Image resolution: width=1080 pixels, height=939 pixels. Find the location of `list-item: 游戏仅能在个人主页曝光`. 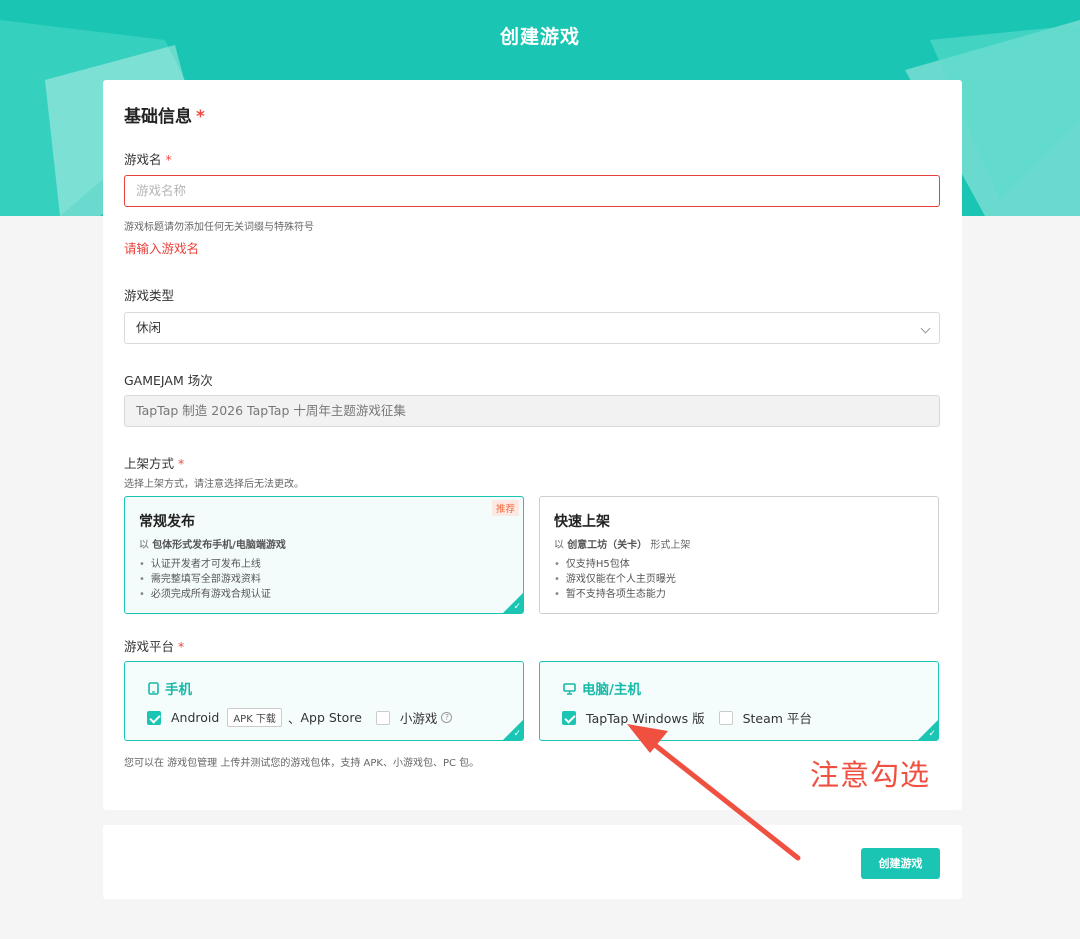

list-item: 游戏仅能在个人主页曝光 is located at coordinates (615, 579).